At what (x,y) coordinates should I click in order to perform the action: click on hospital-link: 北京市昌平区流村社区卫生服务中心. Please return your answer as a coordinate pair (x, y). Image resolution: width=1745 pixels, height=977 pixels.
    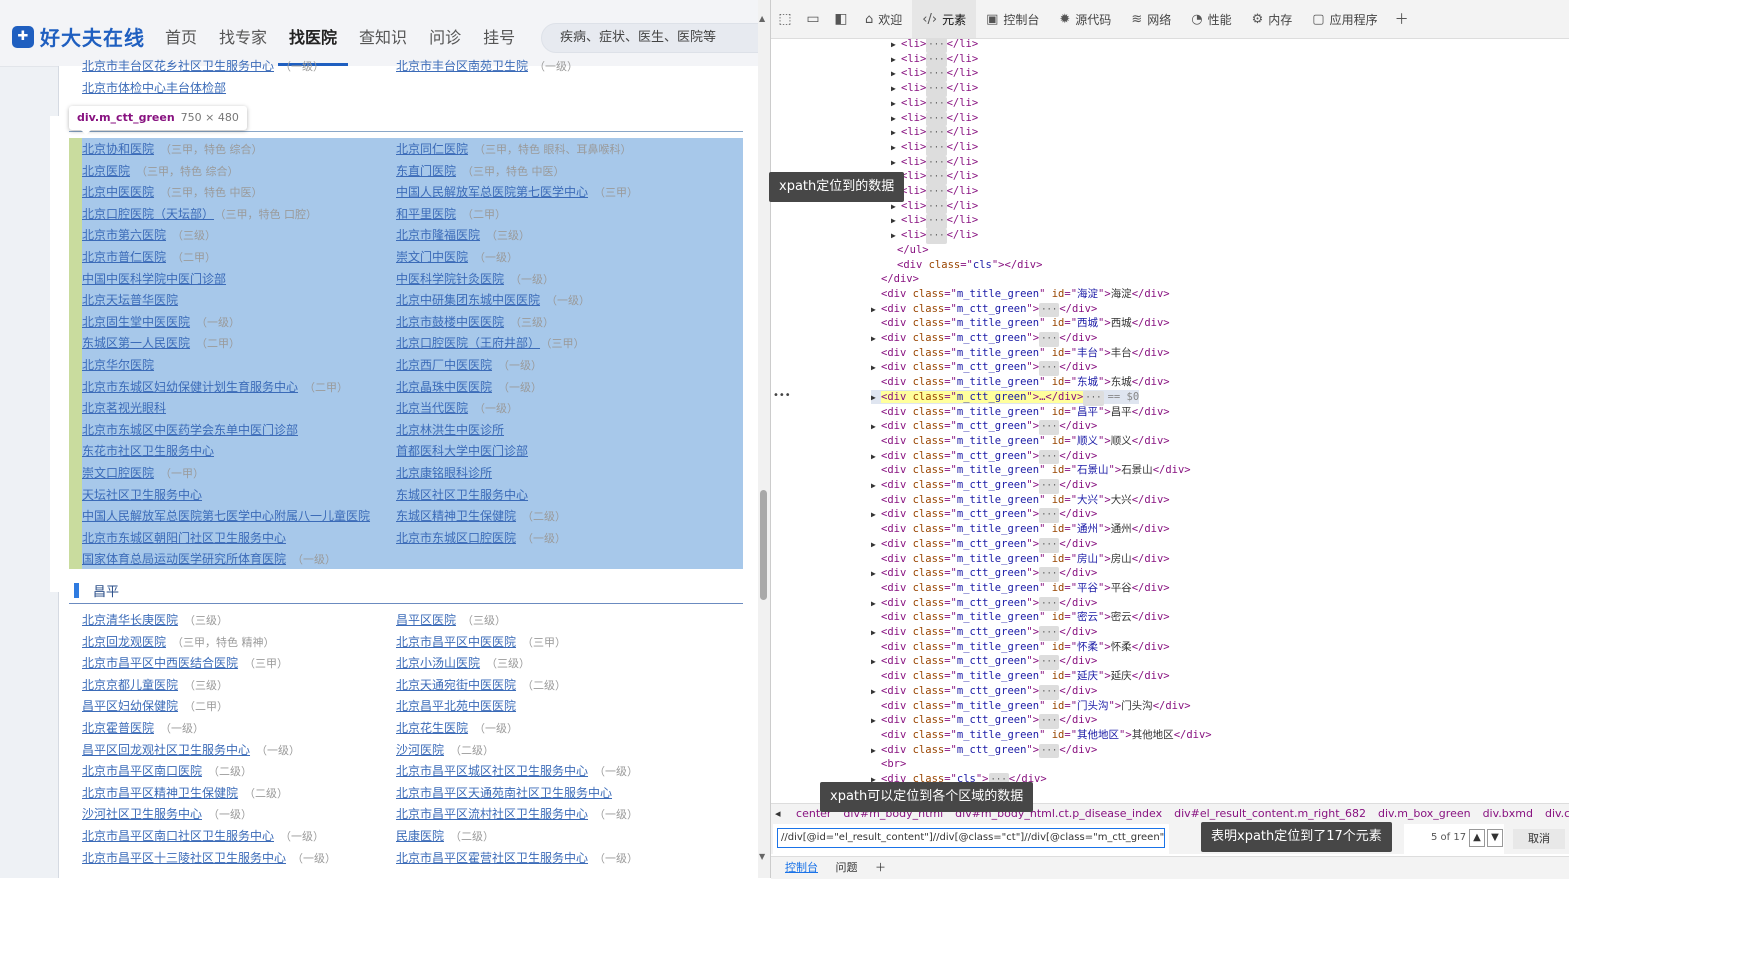
    Looking at the image, I should click on (492, 814).